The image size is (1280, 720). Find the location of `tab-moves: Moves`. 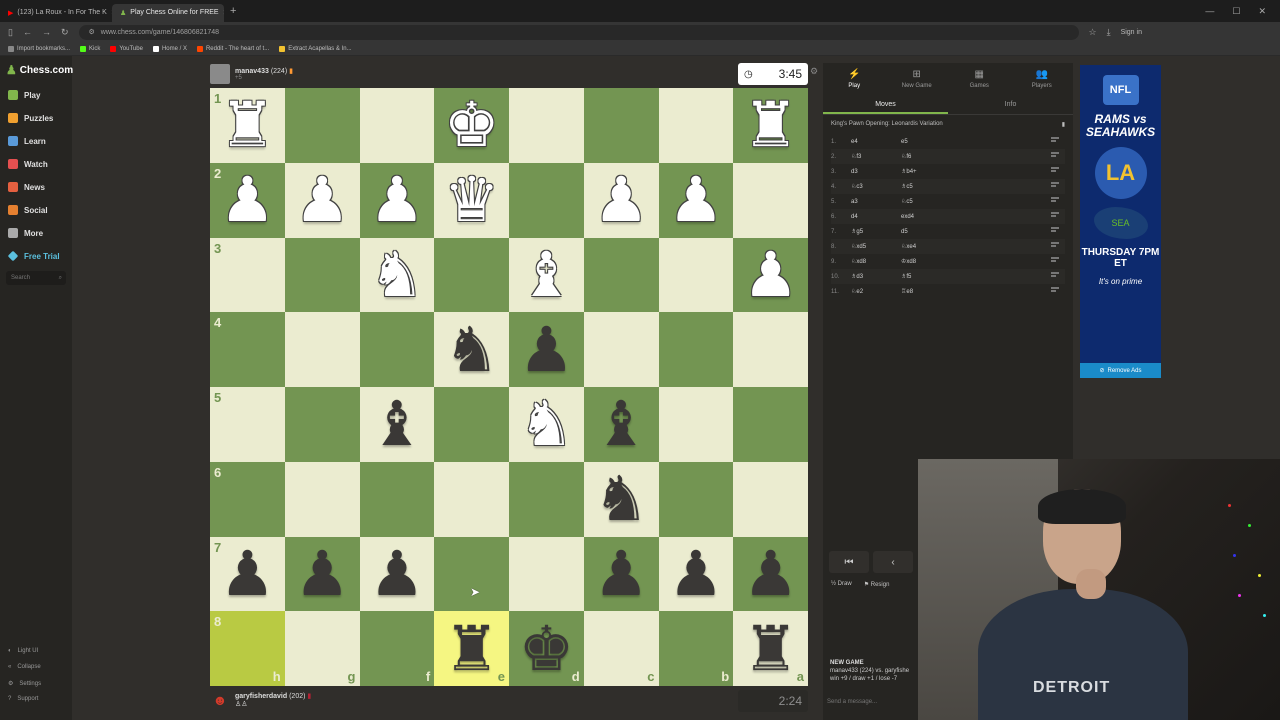

tab-moves: Moves is located at coordinates (885, 104).